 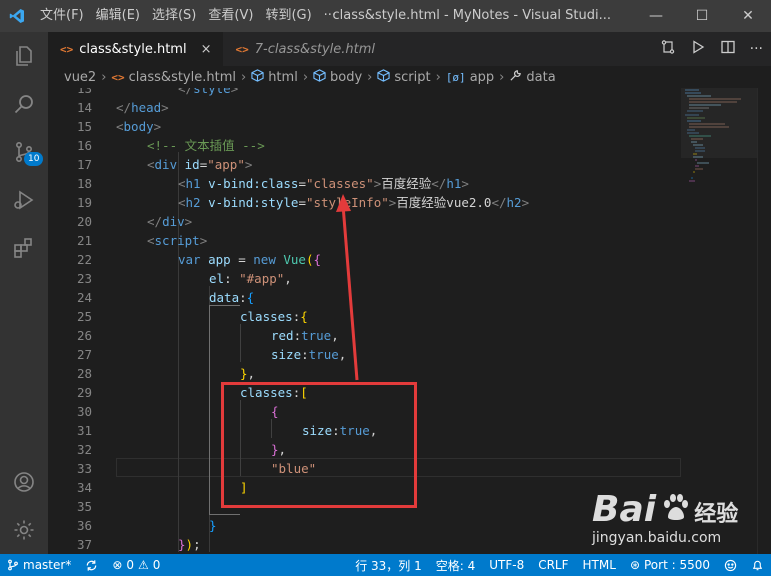 I want to click on minimap, so click(x=719, y=321).